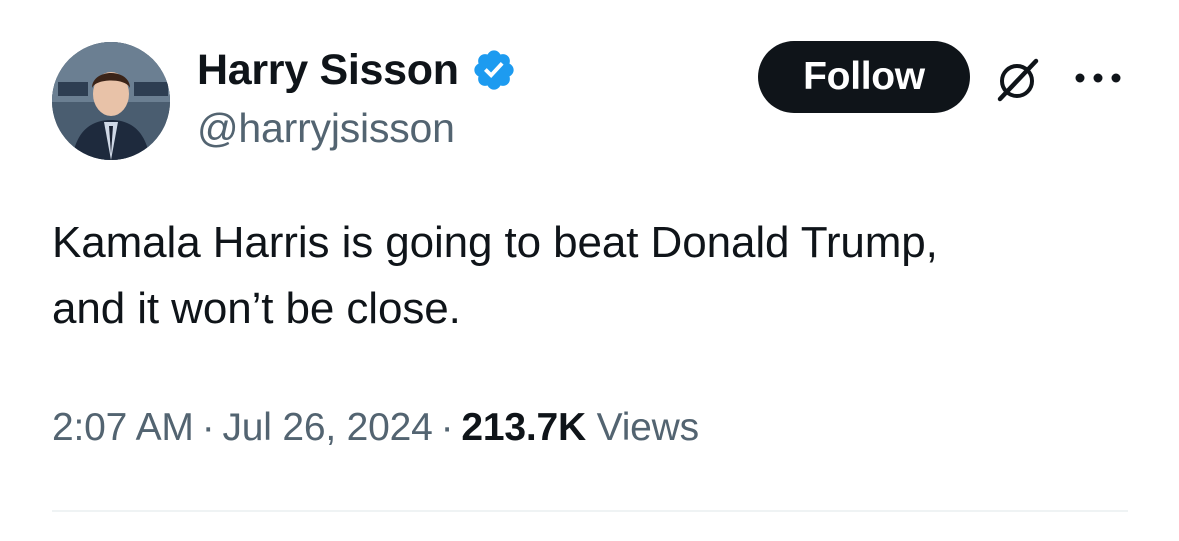  Describe the element at coordinates (590, 511) in the screenshot. I see `divider` at that location.